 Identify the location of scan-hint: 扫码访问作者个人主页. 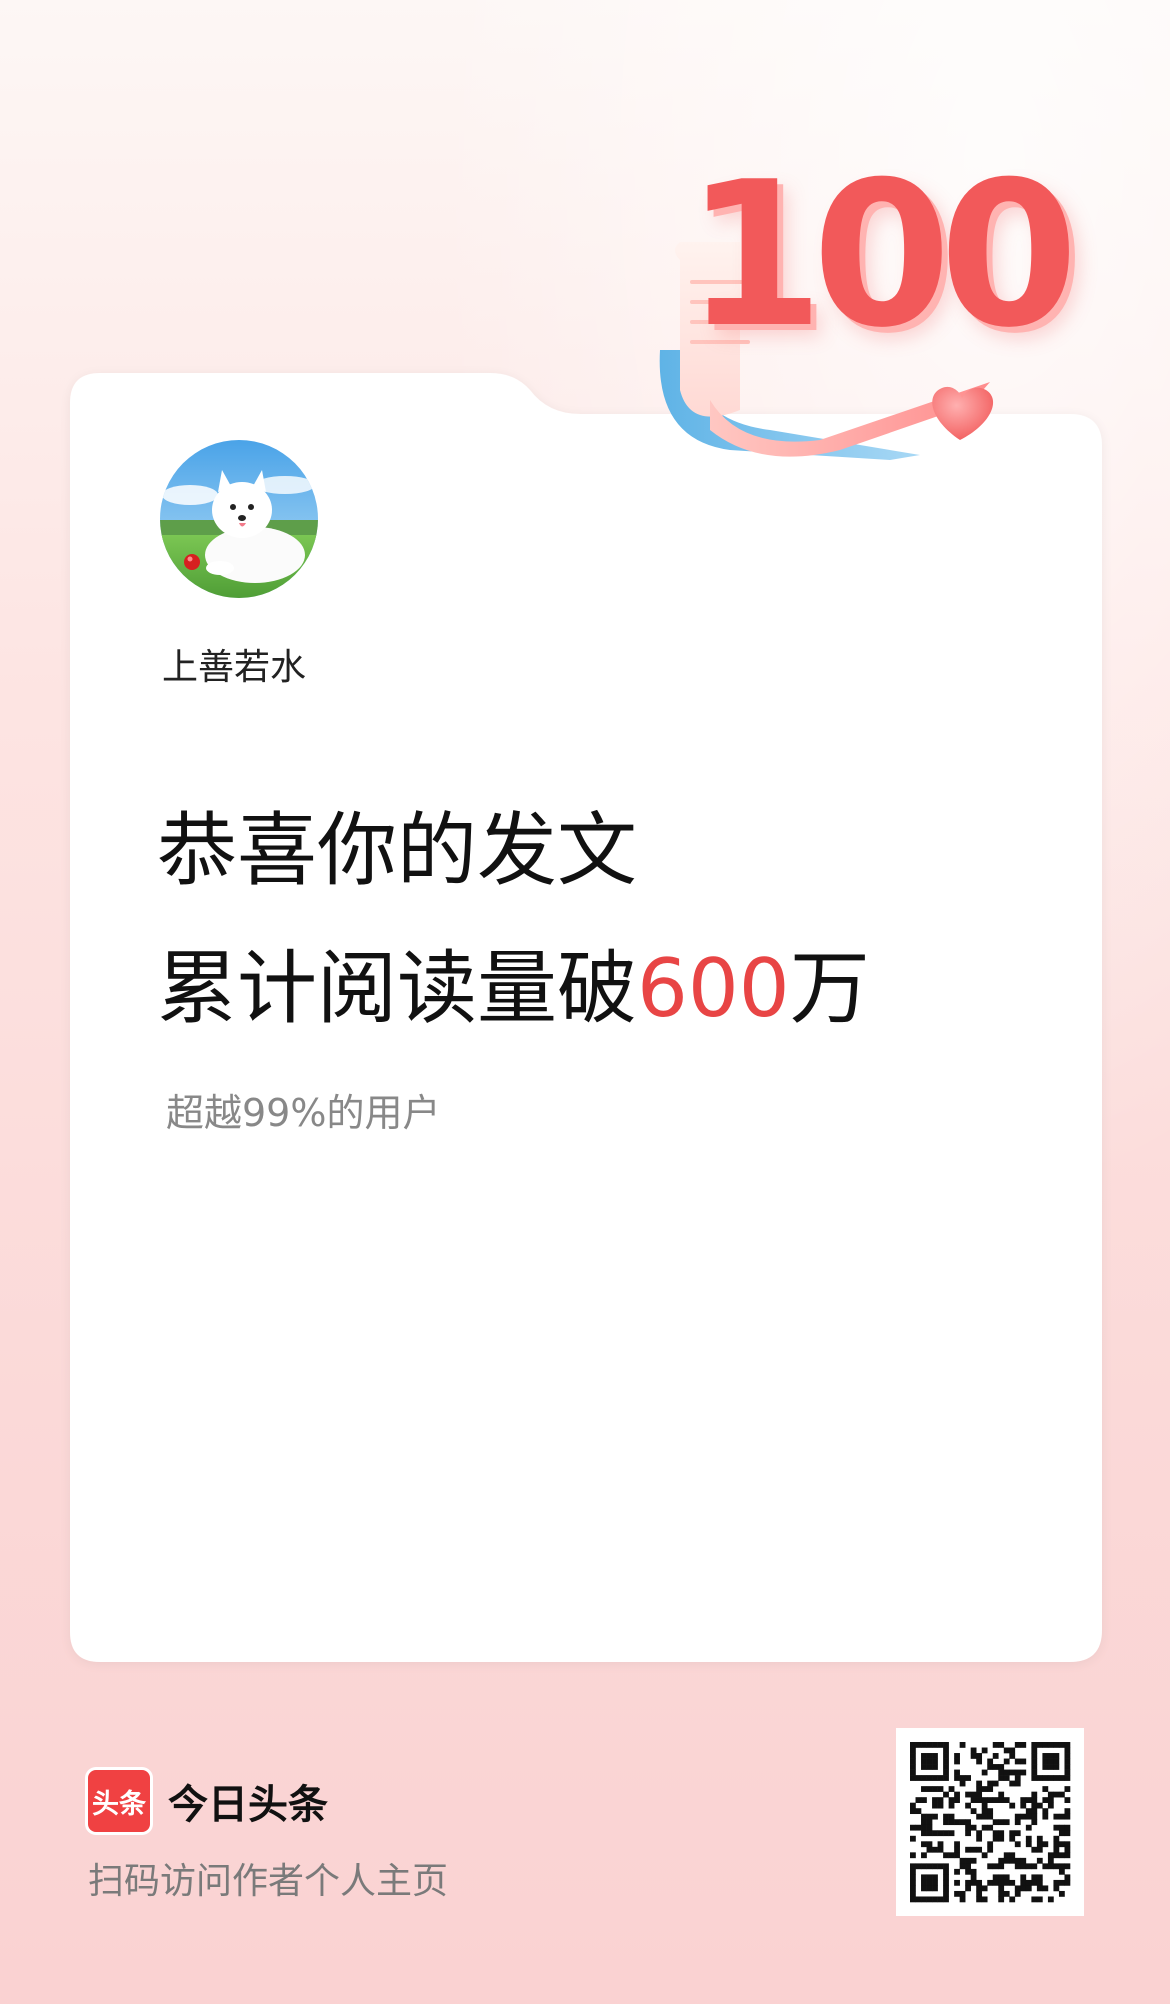
(268, 1881).